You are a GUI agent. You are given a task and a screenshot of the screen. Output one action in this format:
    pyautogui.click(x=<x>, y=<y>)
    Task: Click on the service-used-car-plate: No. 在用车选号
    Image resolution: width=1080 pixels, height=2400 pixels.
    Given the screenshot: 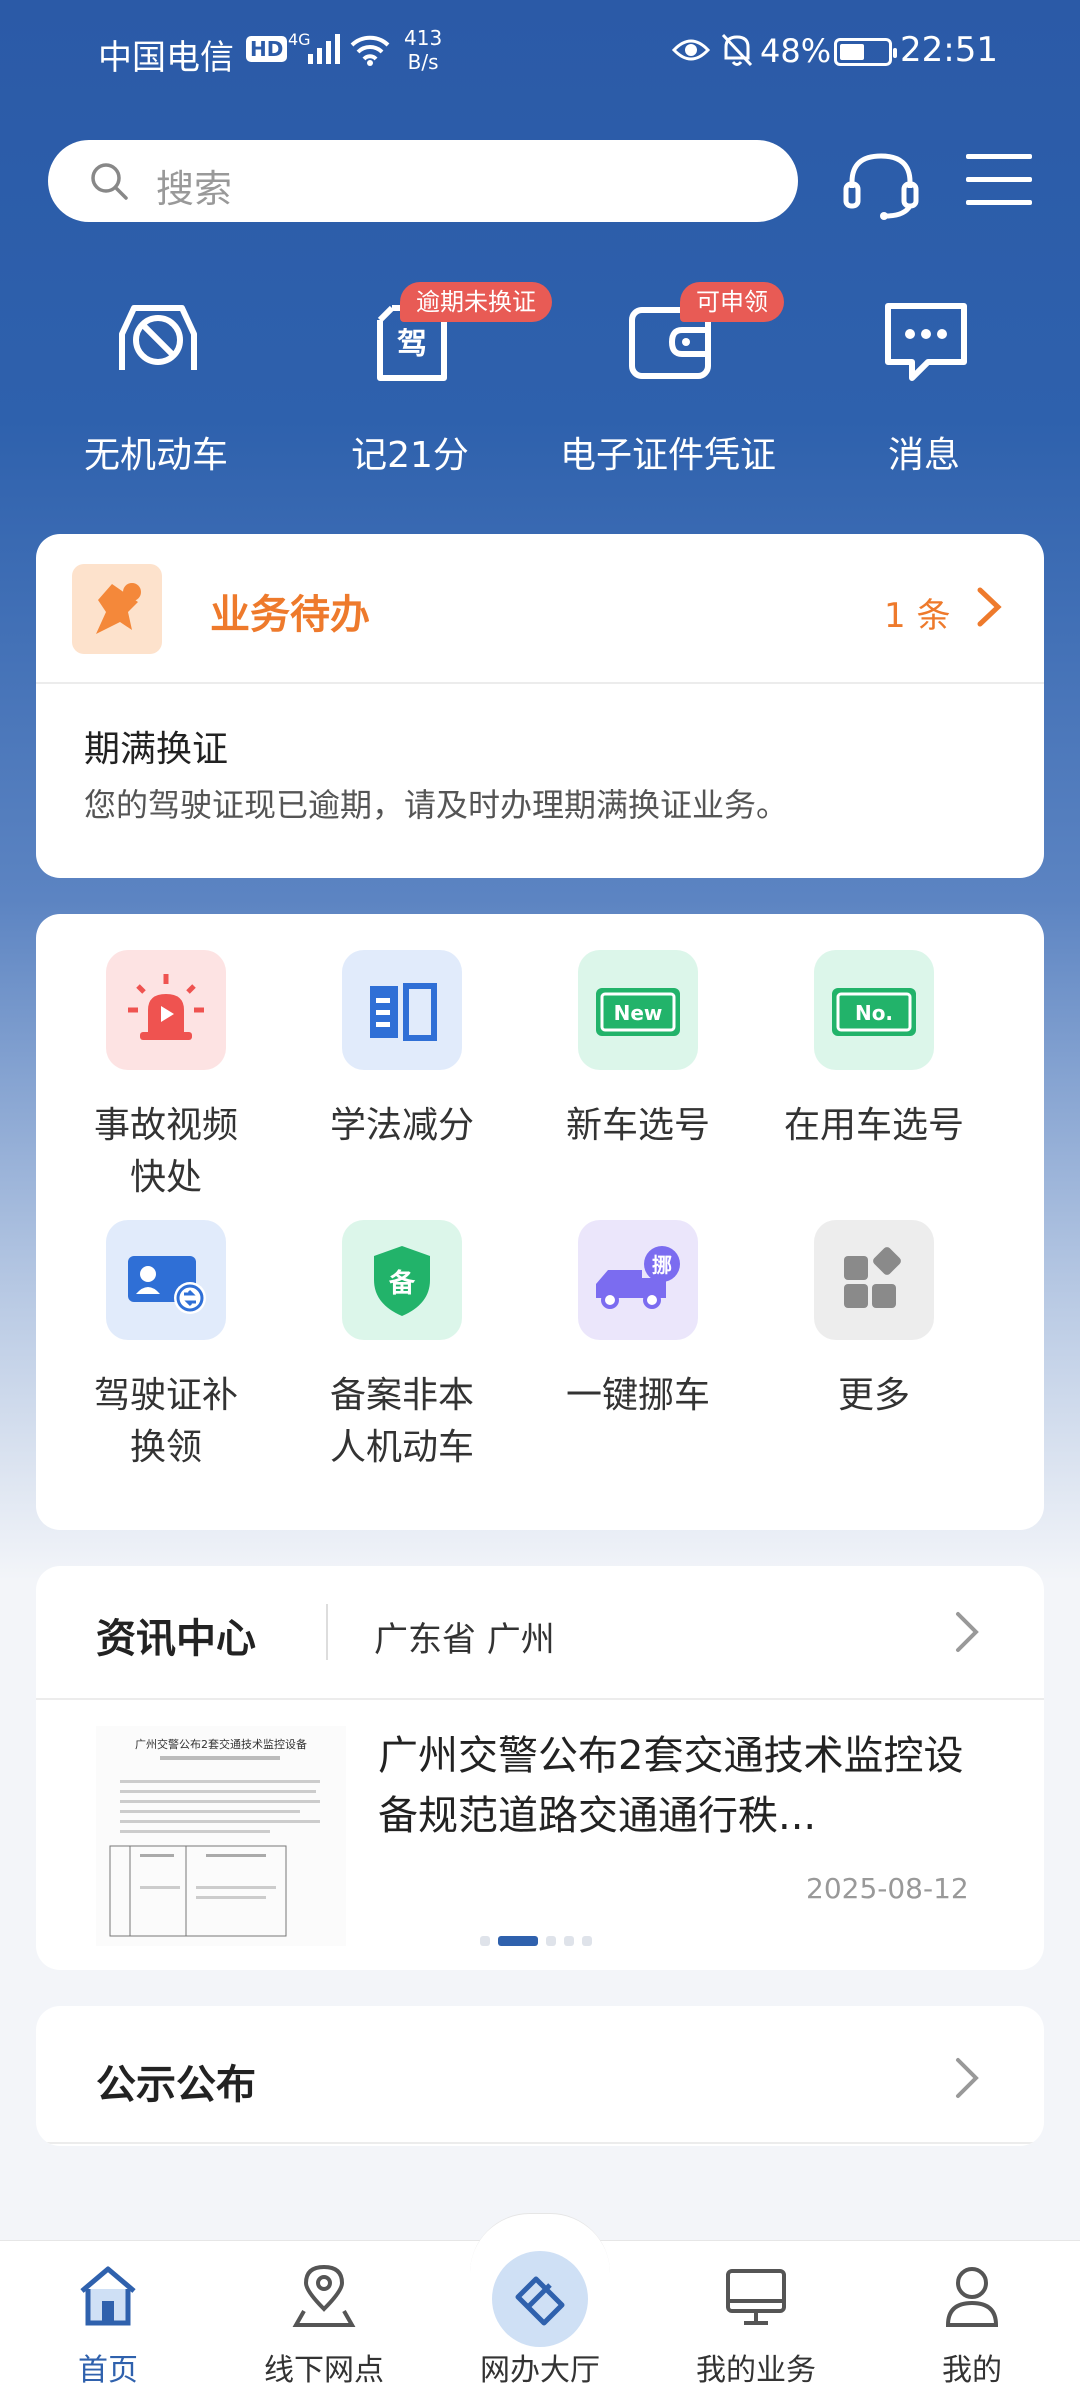 What is the action you would take?
    pyautogui.click(x=874, y=1070)
    